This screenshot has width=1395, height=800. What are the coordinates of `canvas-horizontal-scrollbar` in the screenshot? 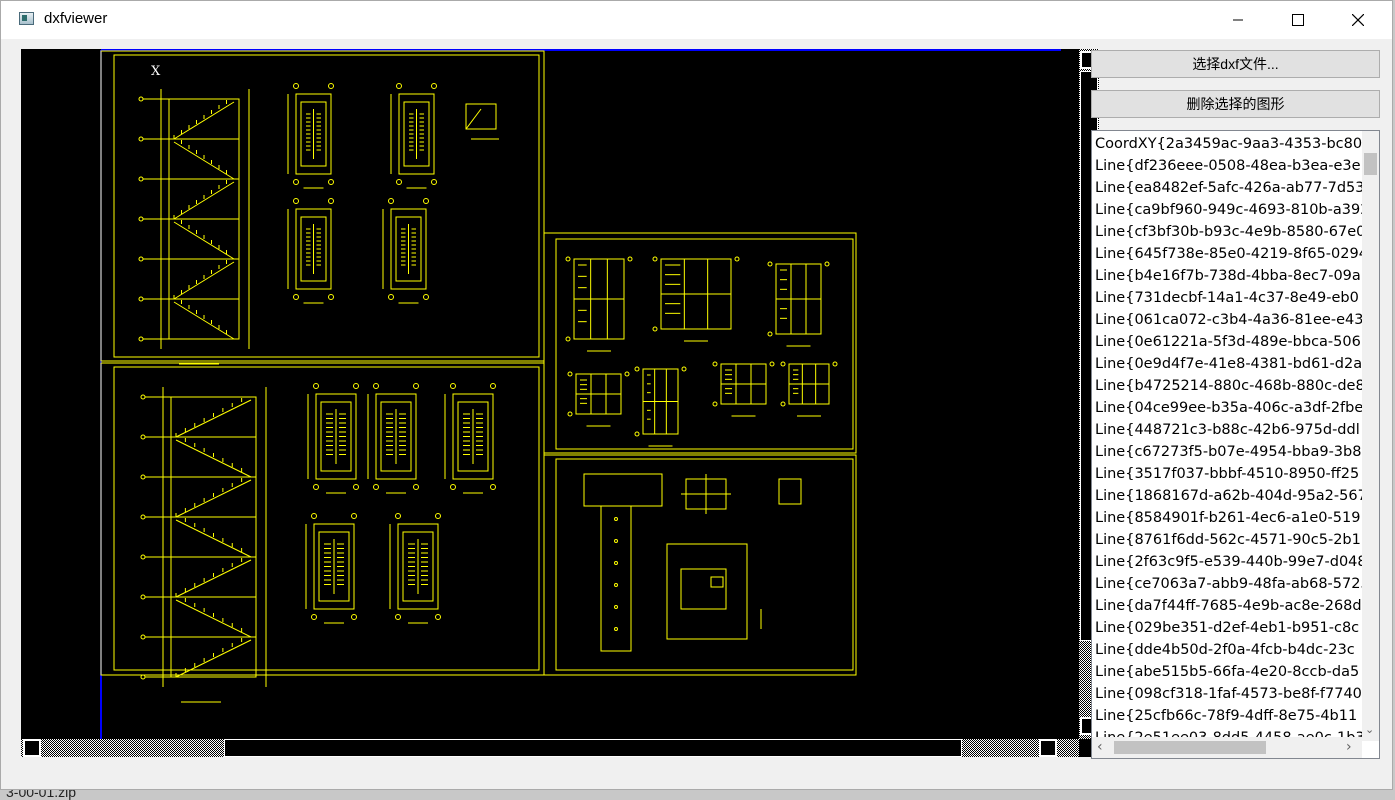 It's located at (550, 748).